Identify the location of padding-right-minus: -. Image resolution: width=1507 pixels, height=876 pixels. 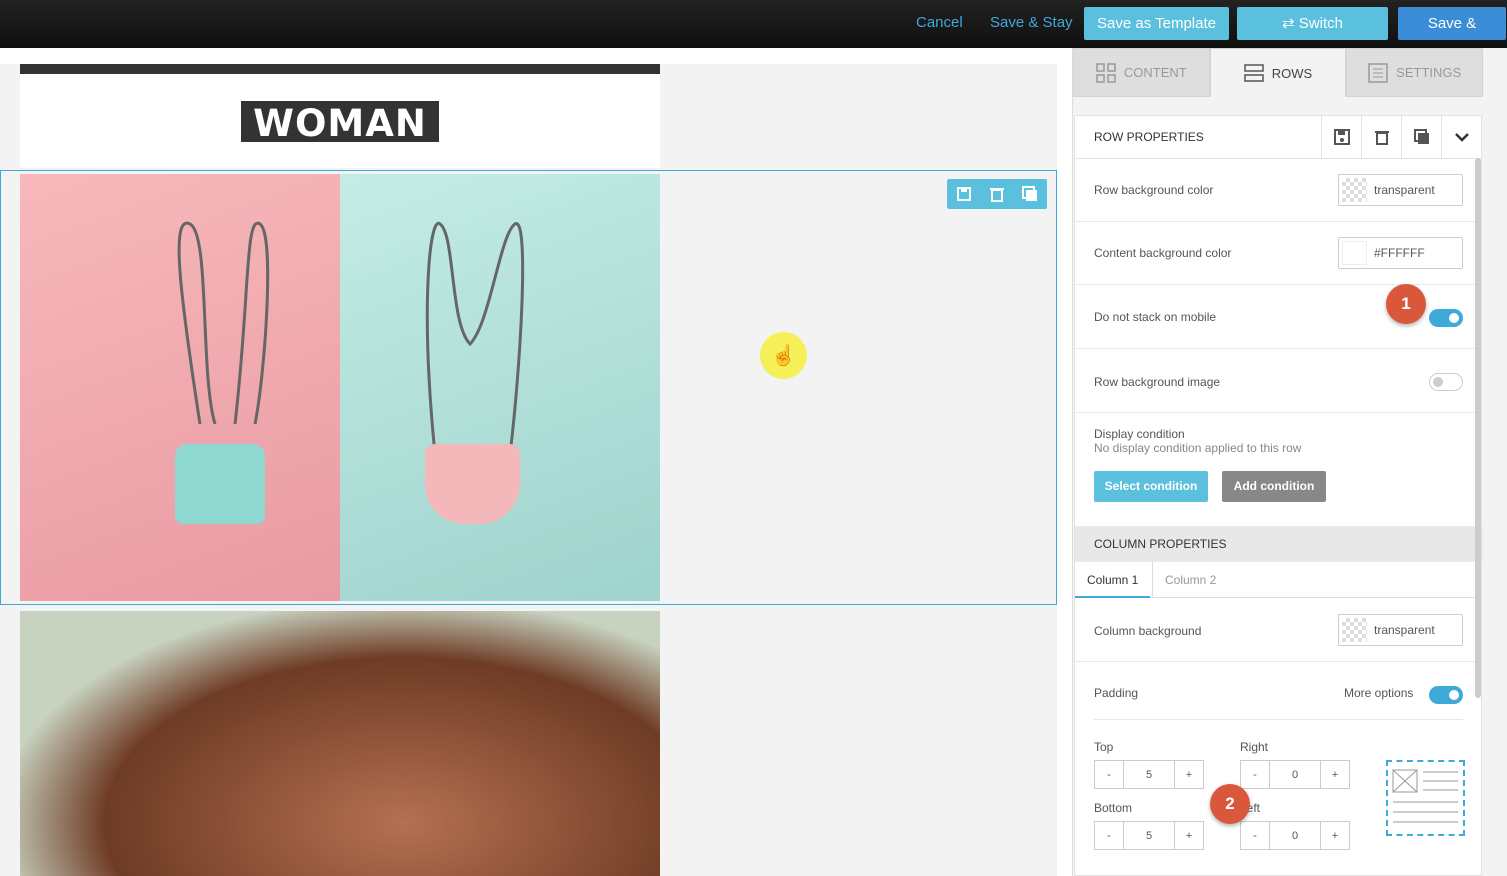
(1255, 774).